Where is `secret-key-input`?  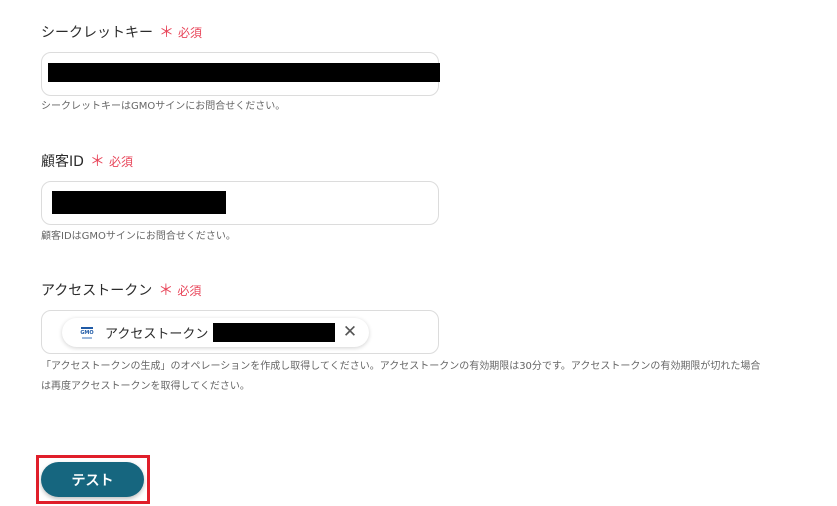 secret-key-input is located at coordinates (240, 74).